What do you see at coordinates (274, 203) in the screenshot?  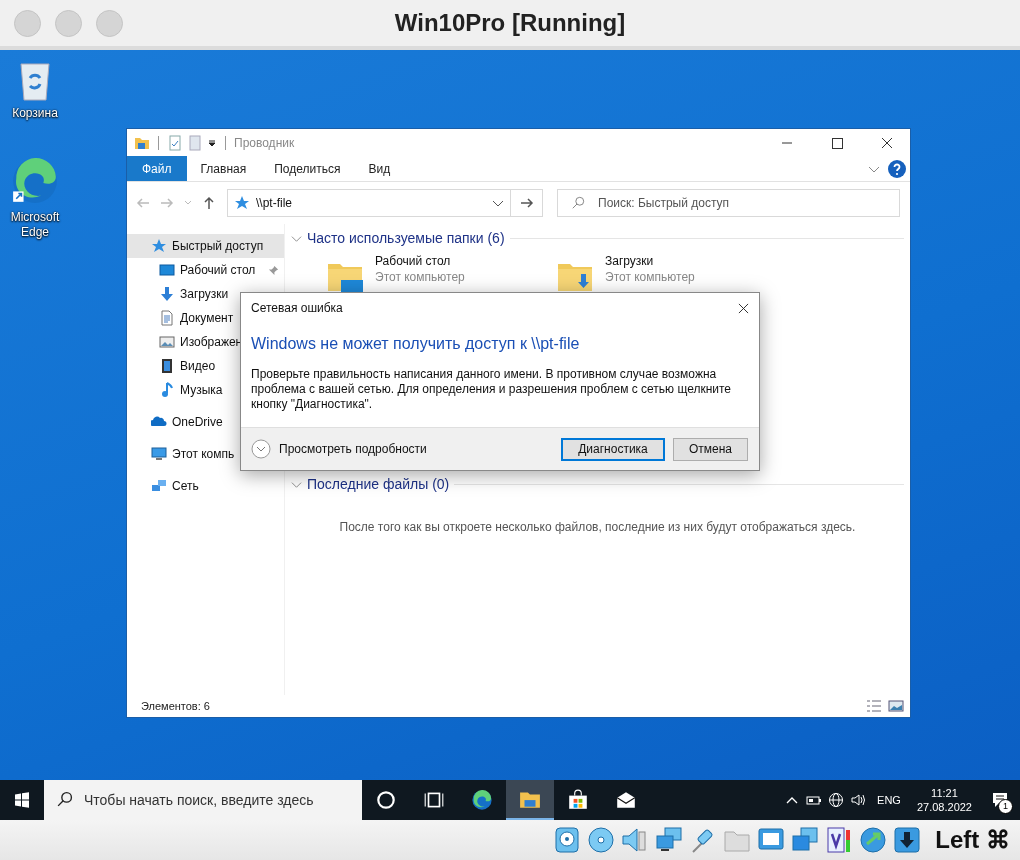 I see `address-text: \\pt-file` at bounding box center [274, 203].